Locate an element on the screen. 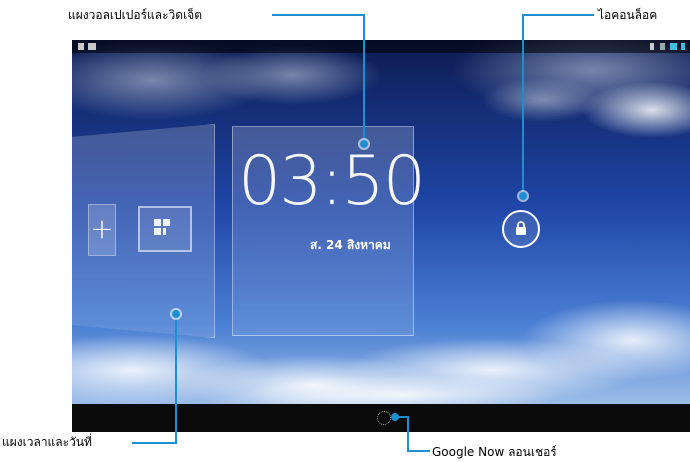 The height and width of the screenshot is (462, 690). add-widget-button: + is located at coordinates (102, 230).